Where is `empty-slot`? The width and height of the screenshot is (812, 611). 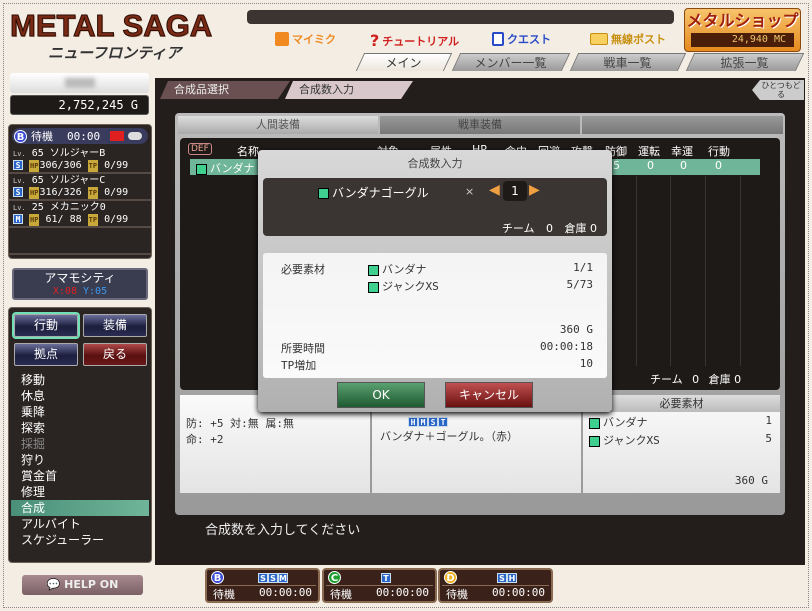 empty-slot is located at coordinates (80, 241).